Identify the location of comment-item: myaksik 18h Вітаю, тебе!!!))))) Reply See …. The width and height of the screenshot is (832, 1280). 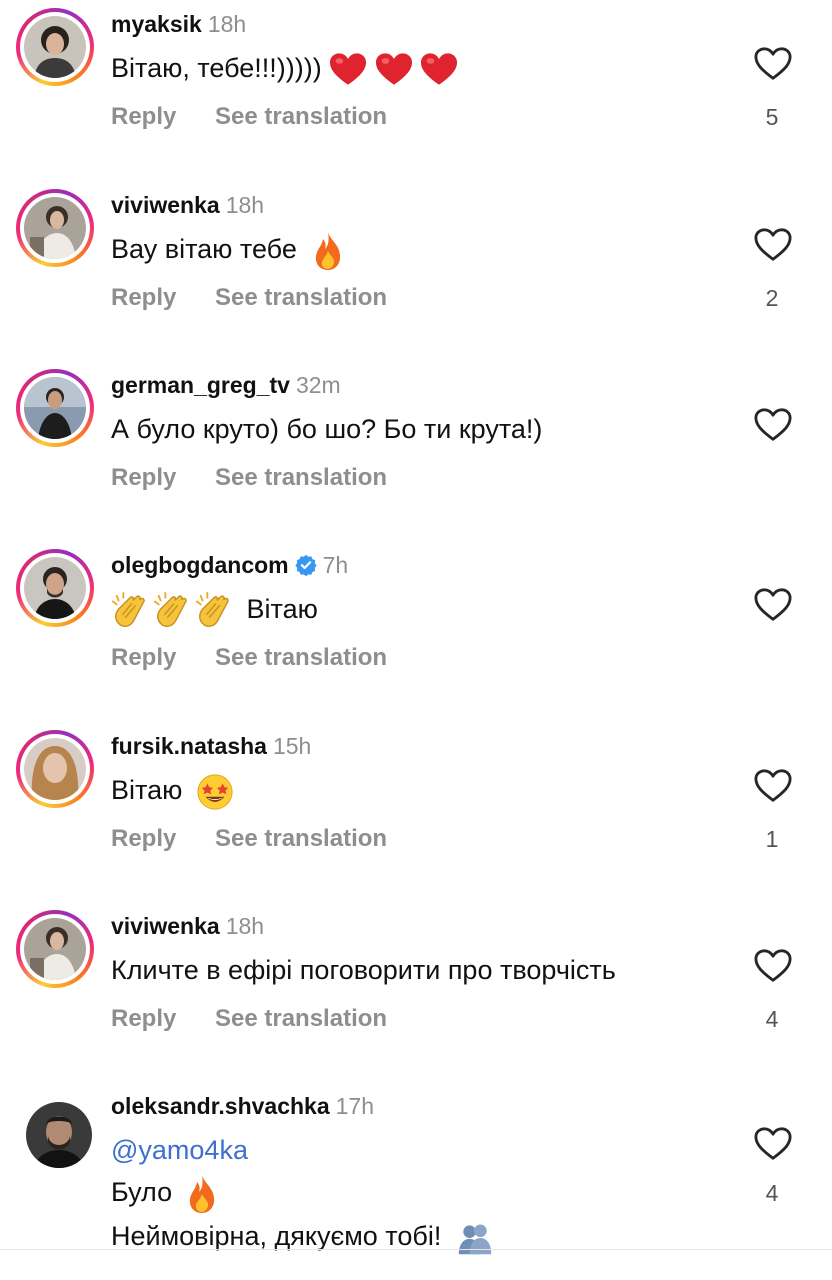
(416, 93).